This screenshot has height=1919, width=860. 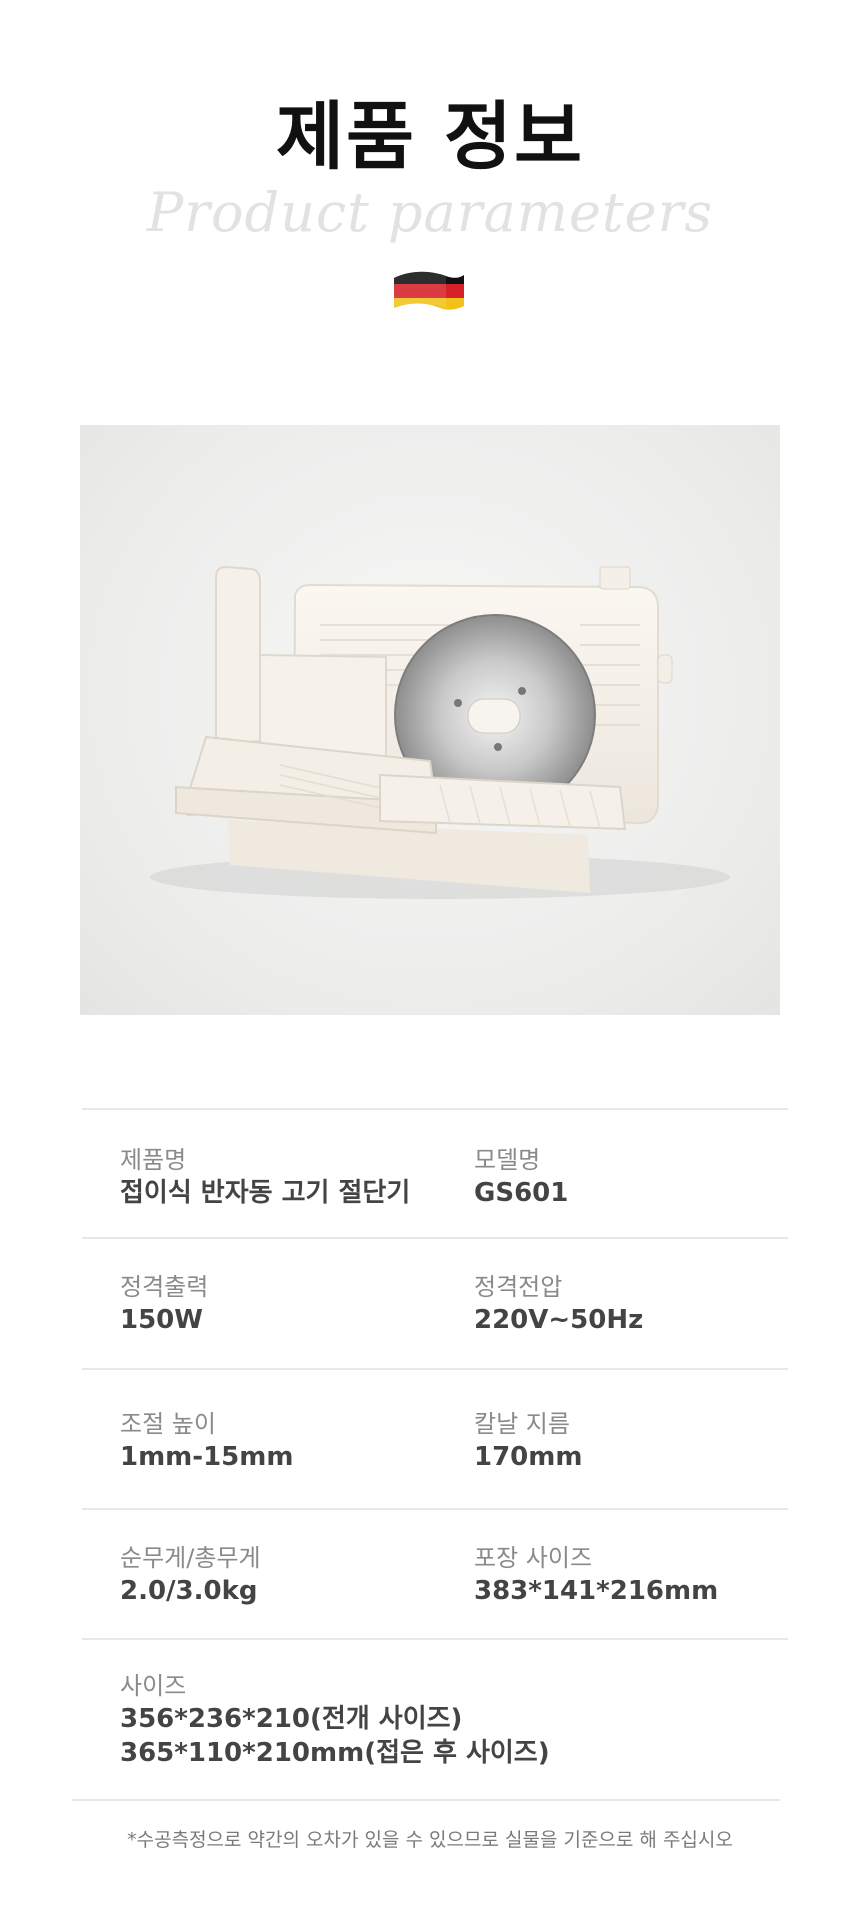 I want to click on spec-value-rated-voltage: 220V~50Hz, so click(x=559, y=1320).